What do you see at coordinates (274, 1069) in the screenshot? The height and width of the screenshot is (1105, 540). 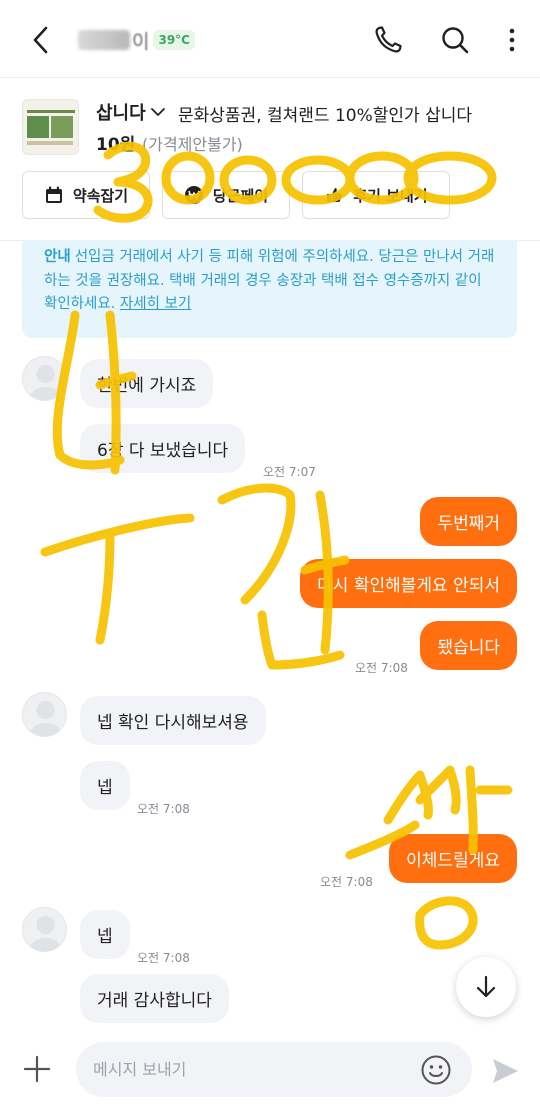 I see `message-input` at bounding box center [274, 1069].